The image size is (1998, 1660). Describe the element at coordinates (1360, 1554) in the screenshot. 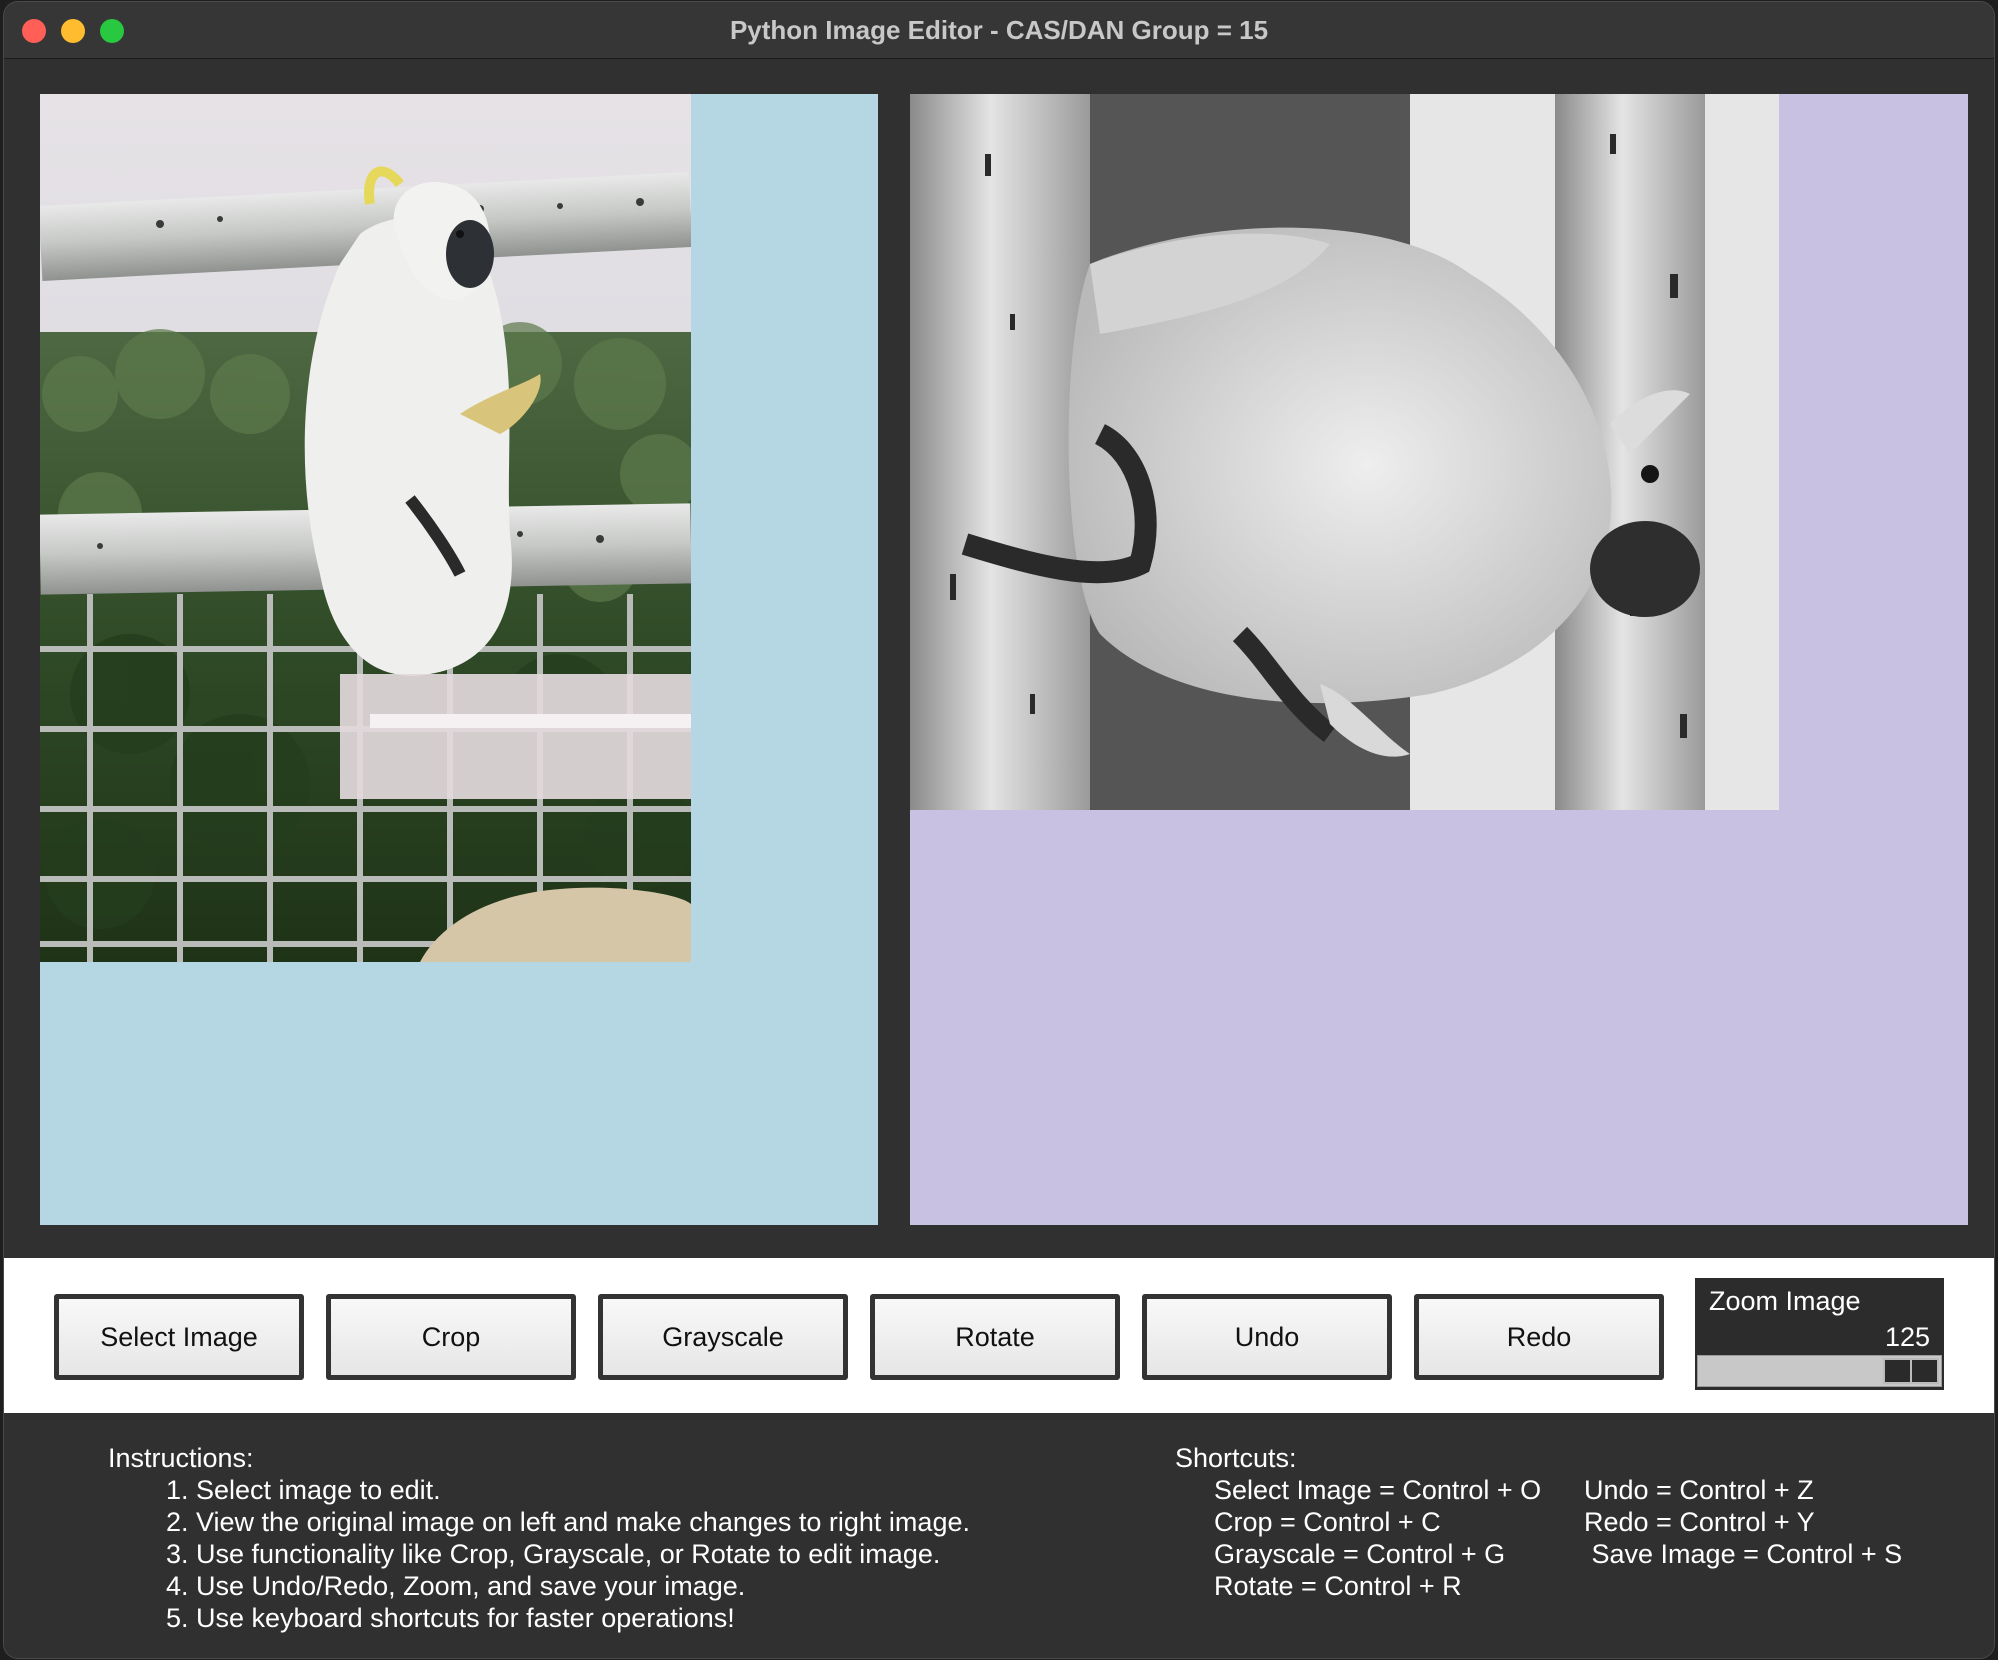

I see `shortcut-item: Grayscale = Control + G` at that location.